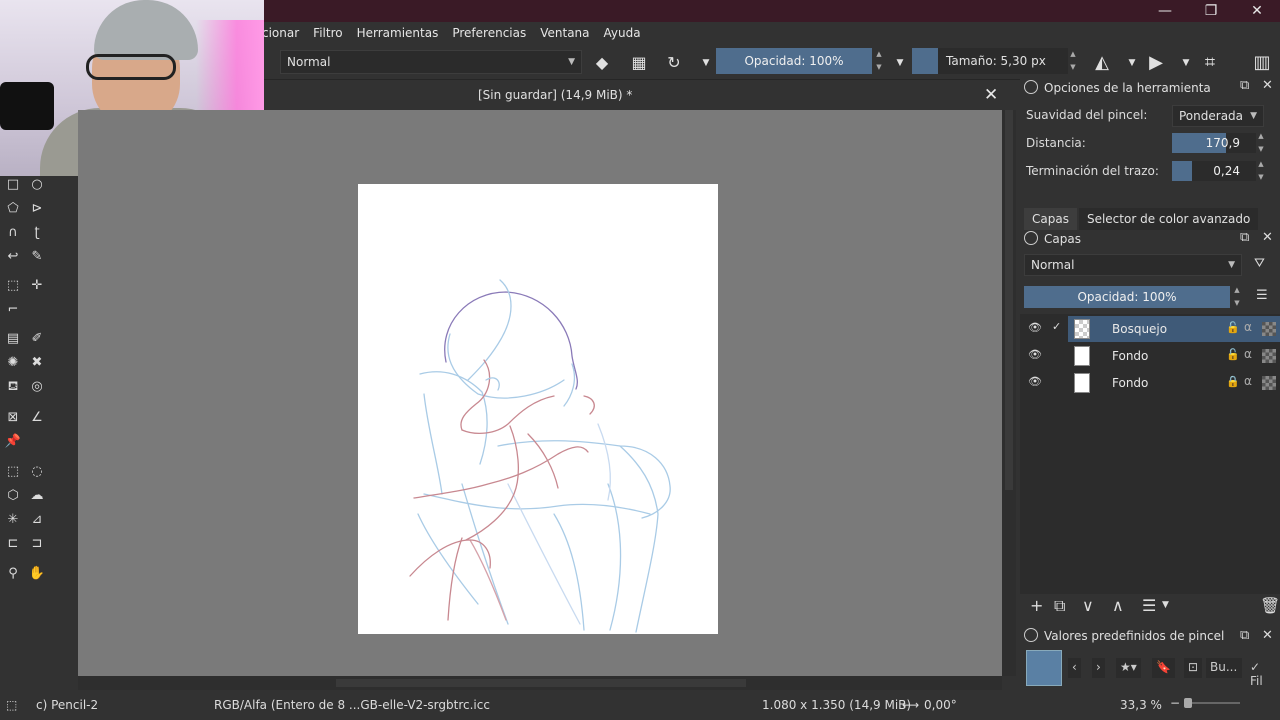  What do you see at coordinates (674, 63) in the screenshot?
I see `reload-preset-icon: ↻` at bounding box center [674, 63].